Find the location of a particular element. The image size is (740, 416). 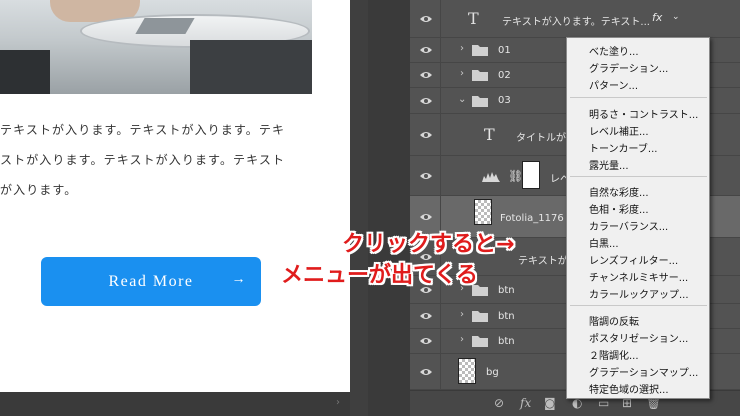

body-text-line-3: が入ります。 is located at coordinates (39, 190).